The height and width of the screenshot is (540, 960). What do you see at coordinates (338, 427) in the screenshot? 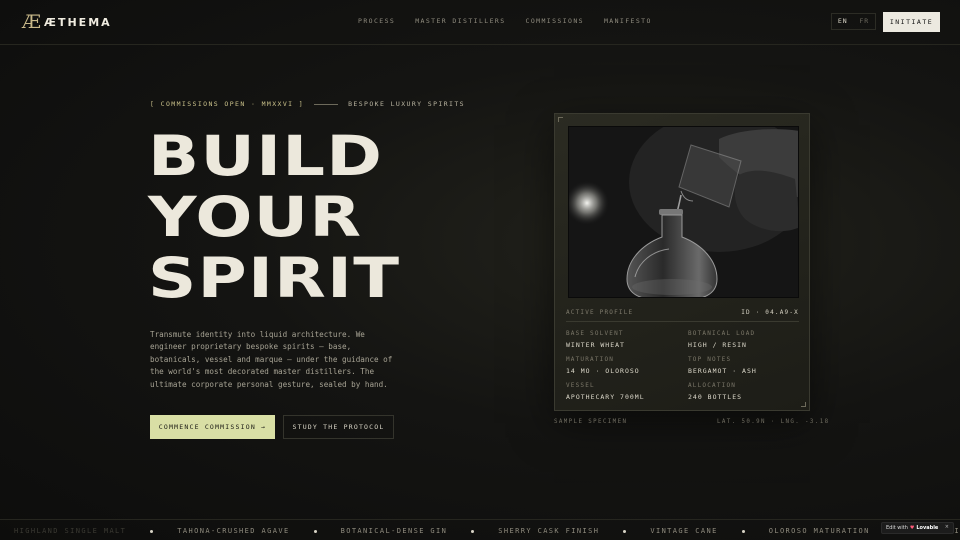
I see `study-protocol-button: STUDY THE PROTOCOL` at bounding box center [338, 427].